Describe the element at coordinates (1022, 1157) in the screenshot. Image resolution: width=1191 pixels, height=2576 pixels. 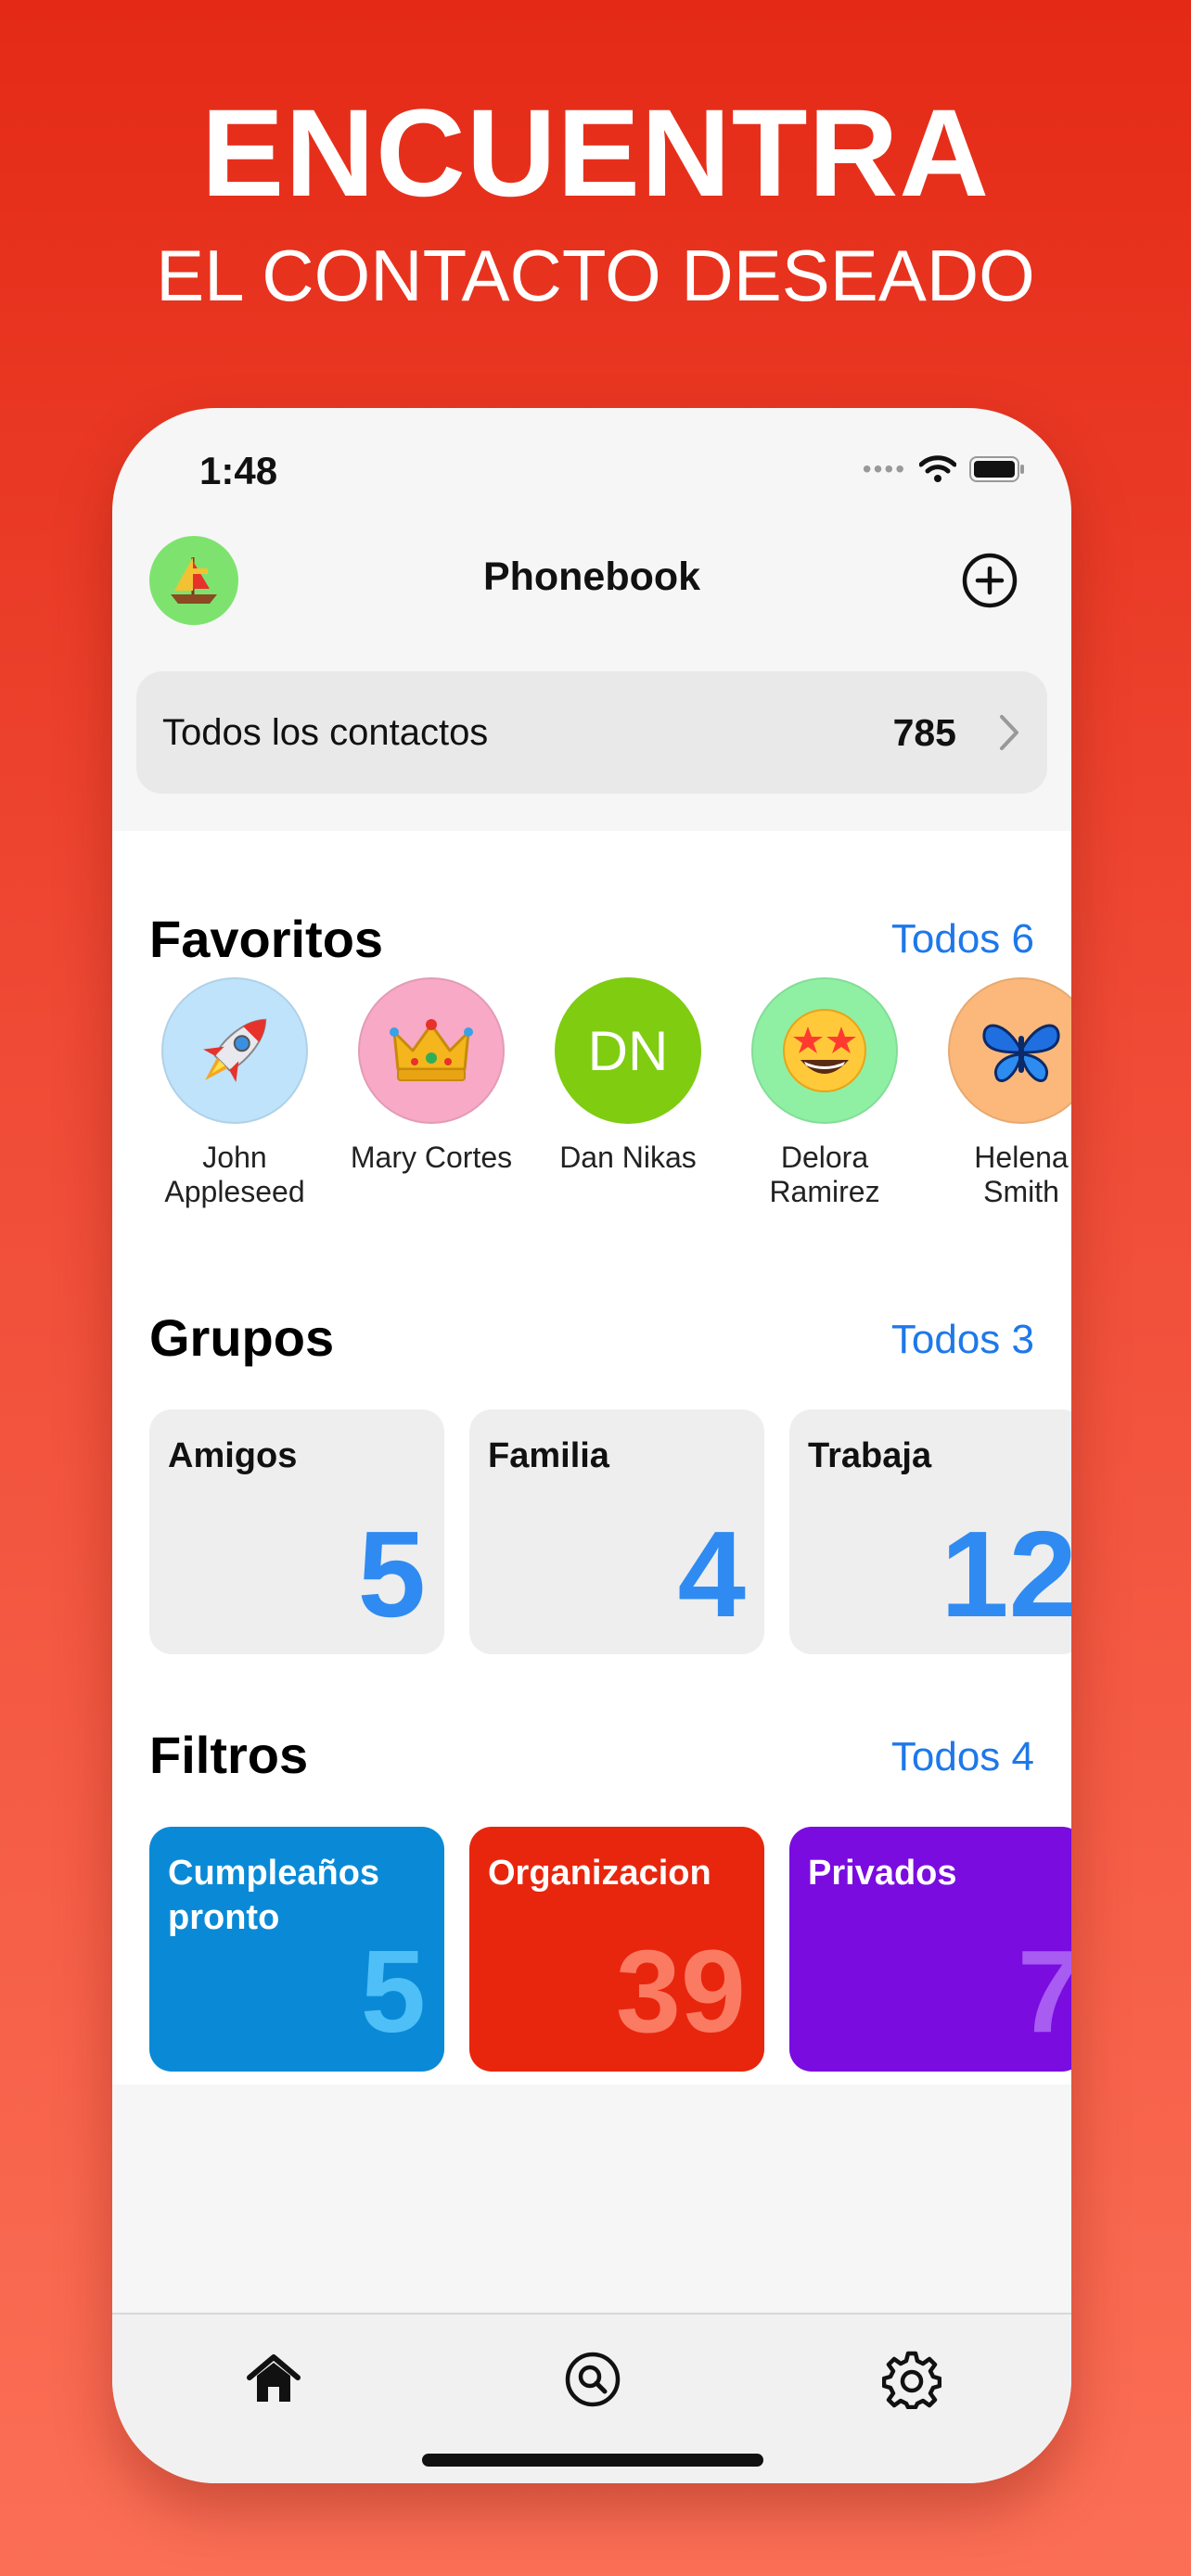
I see `favorite-name-line1: Helena` at that location.